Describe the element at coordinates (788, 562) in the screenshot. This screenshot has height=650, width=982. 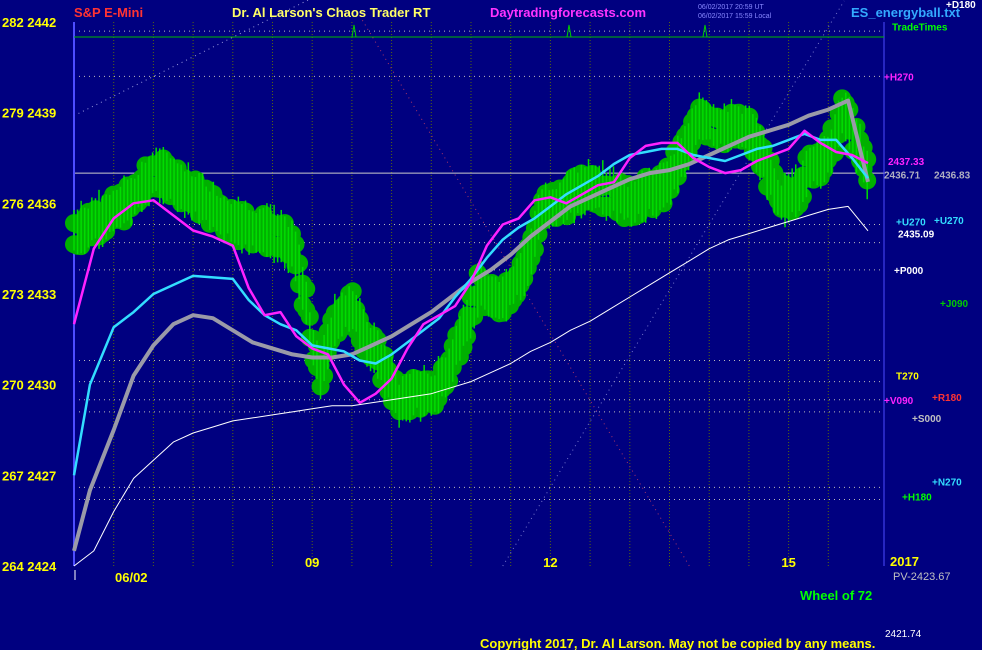
I see `x-tick-label: 15` at that location.